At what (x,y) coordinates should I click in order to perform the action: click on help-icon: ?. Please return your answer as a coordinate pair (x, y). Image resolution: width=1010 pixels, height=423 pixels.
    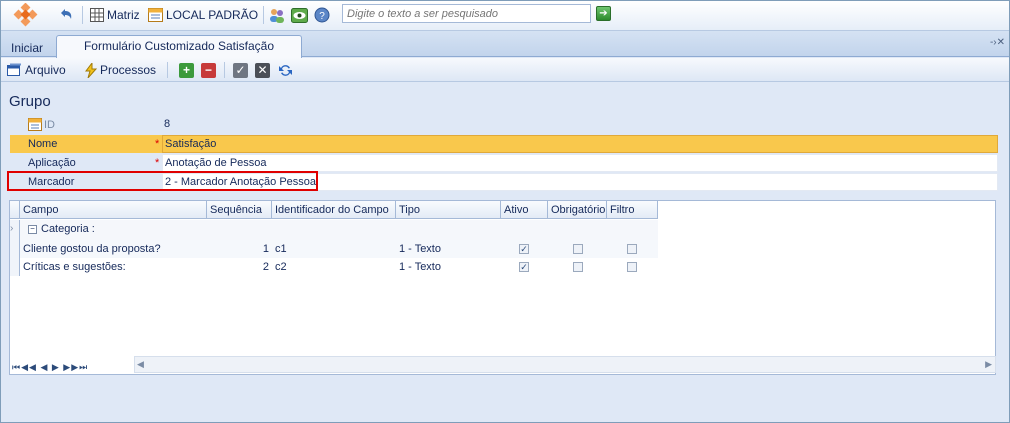
    Looking at the image, I should click on (322, 15).